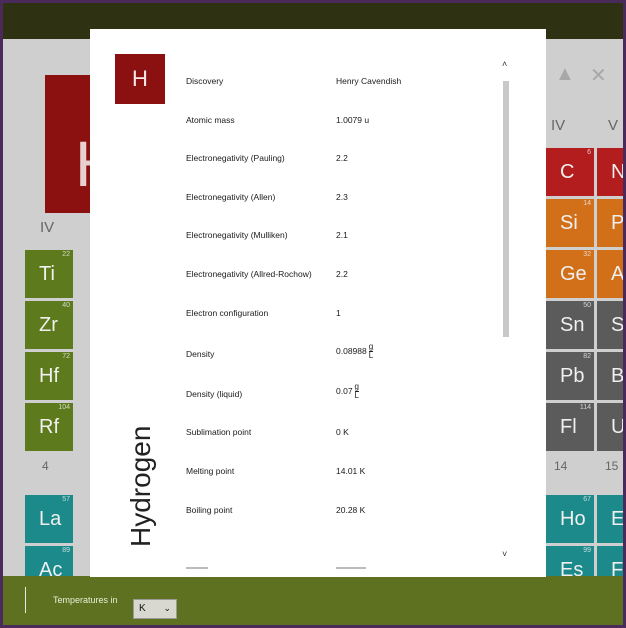 This screenshot has height=628, width=626. What do you see at coordinates (587, 356) in the screenshot?
I see `atomic-number: 82` at bounding box center [587, 356].